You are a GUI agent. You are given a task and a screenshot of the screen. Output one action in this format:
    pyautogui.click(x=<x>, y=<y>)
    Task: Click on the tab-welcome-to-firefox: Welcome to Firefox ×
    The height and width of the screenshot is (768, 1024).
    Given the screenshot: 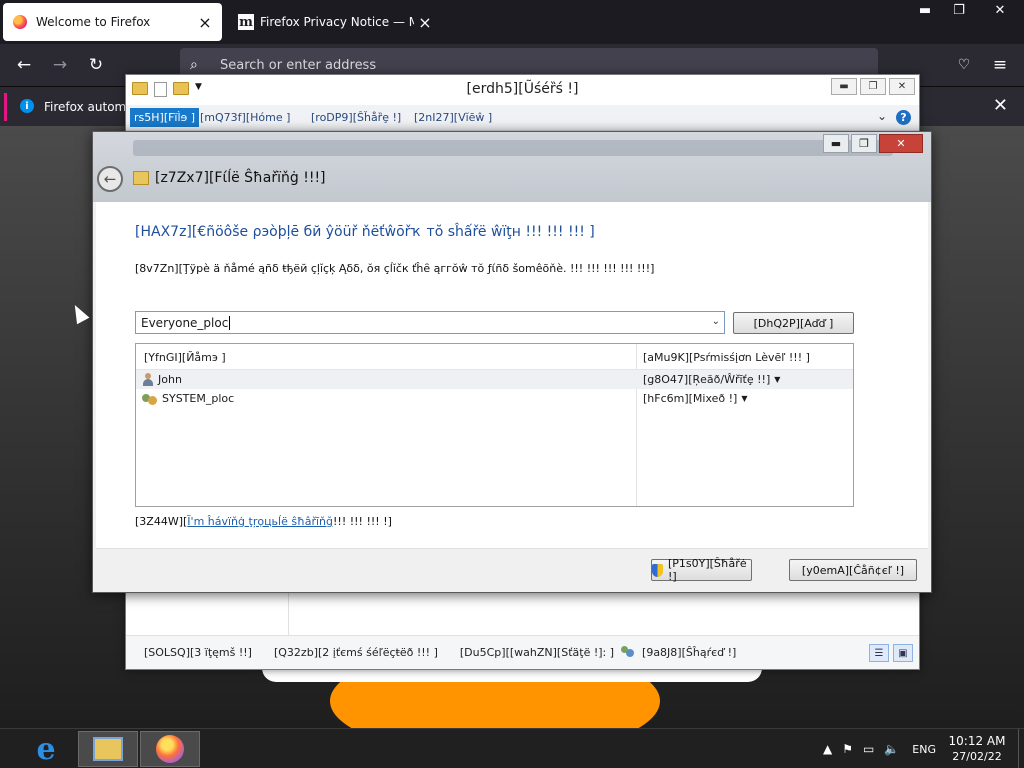 What is the action you would take?
    pyautogui.click(x=112, y=22)
    